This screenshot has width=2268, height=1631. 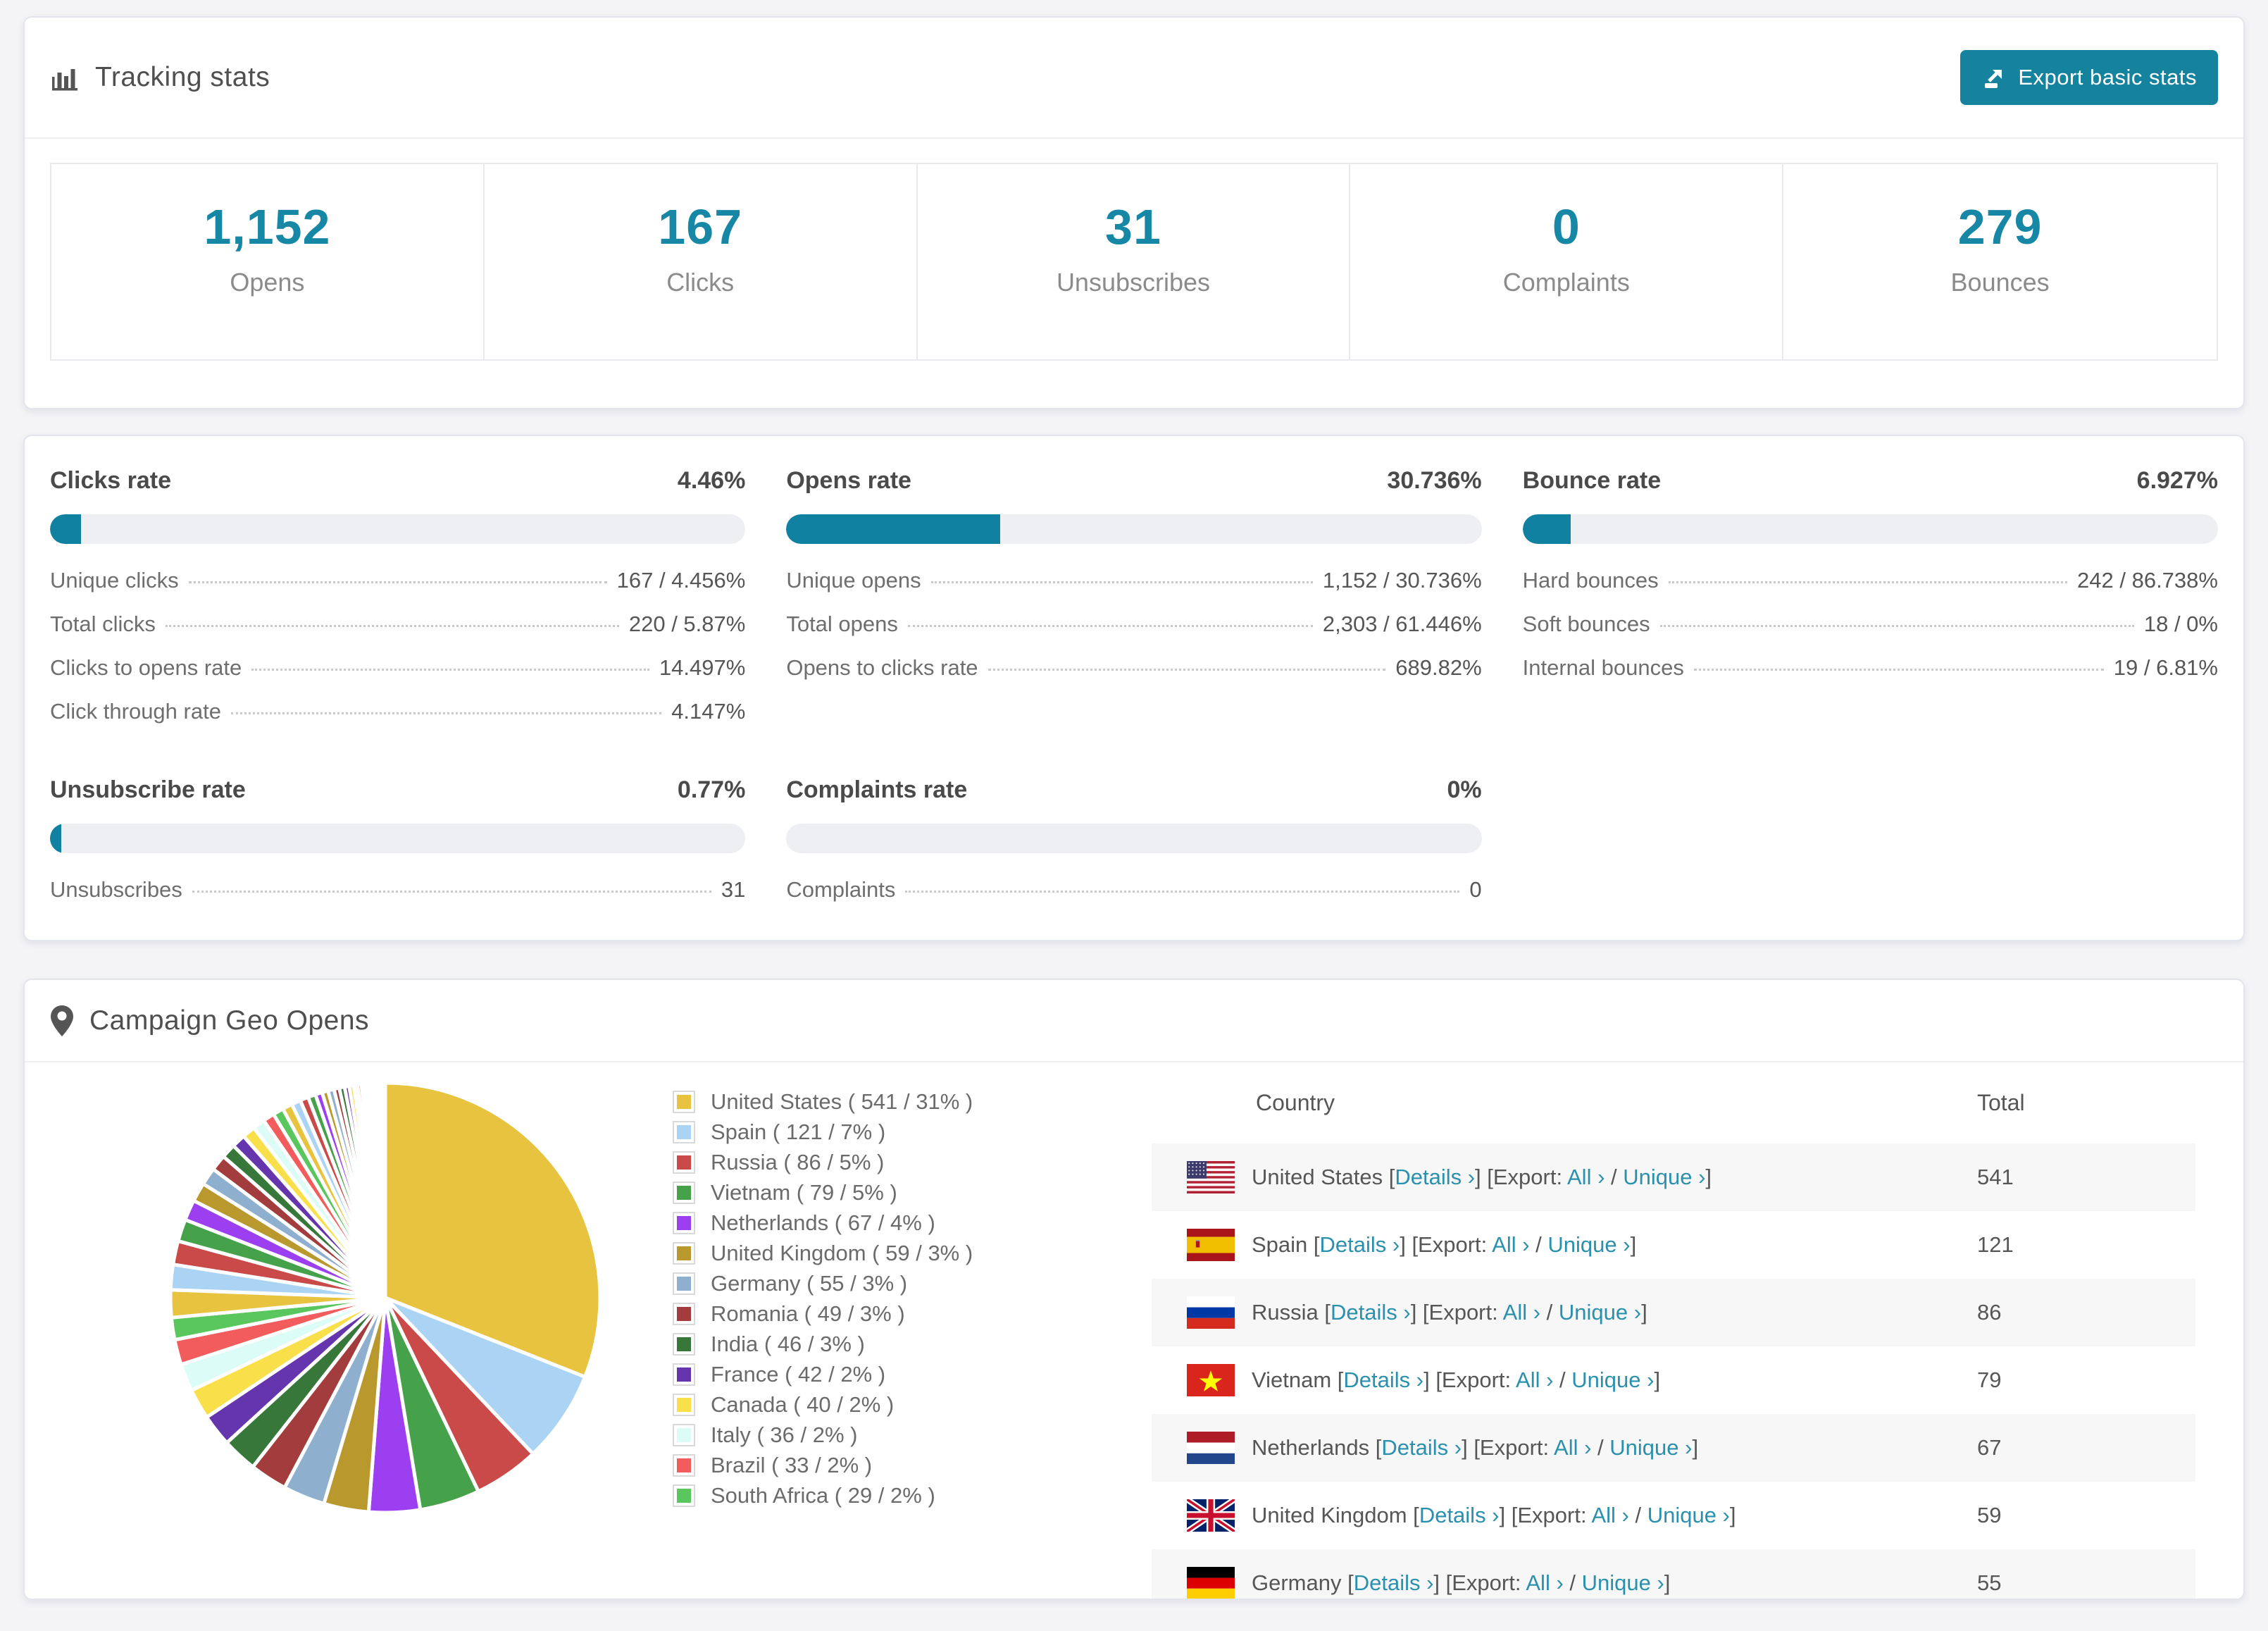 I want to click on stat-label: Complaints, so click(x=1566, y=282).